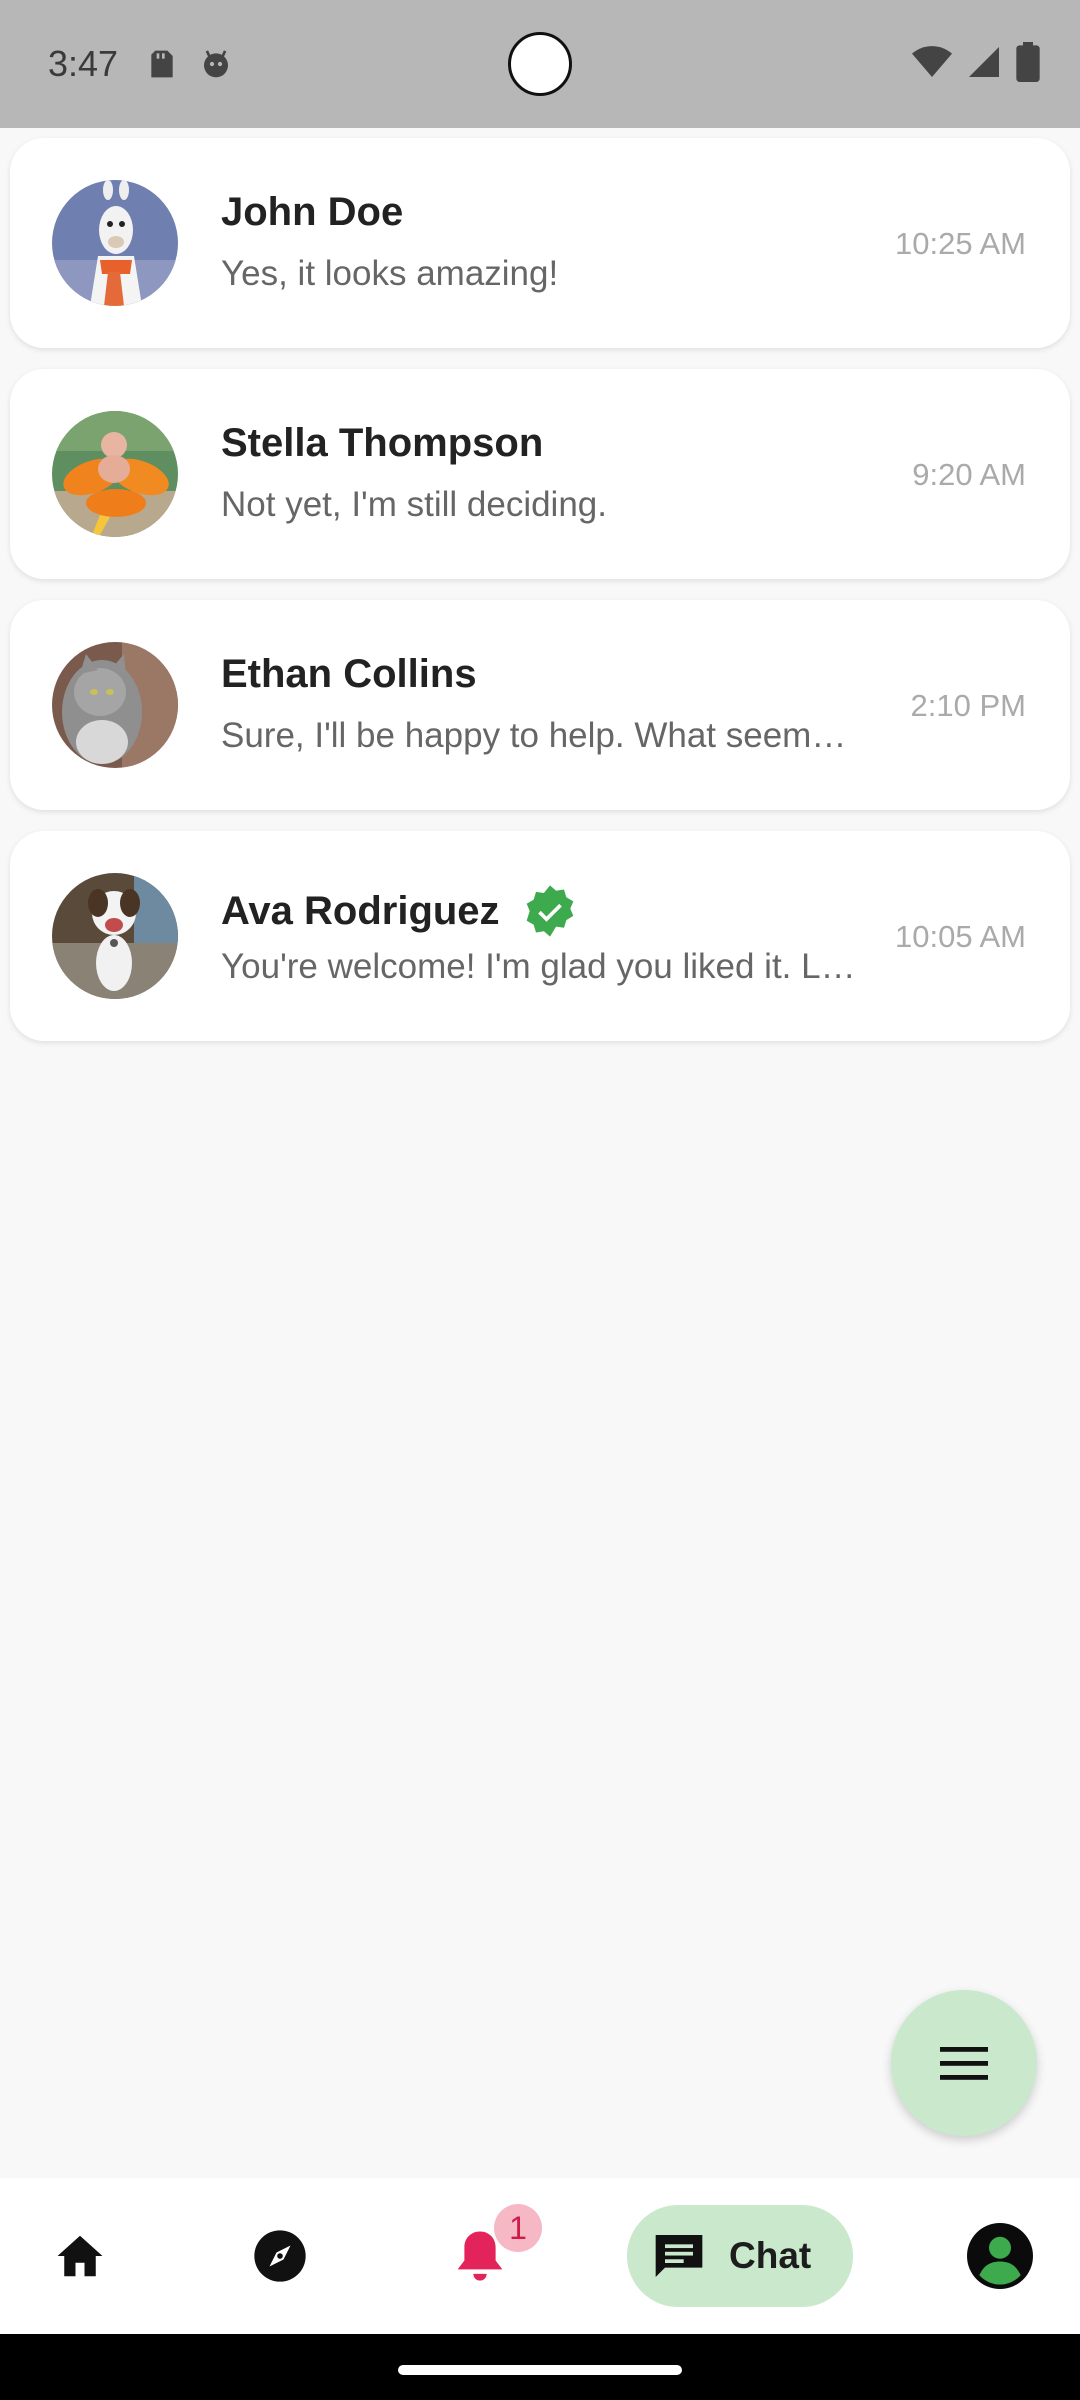 This screenshot has width=1080, height=2400. Describe the element at coordinates (83, 63) in the screenshot. I see `status-time: 3:47` at that location.